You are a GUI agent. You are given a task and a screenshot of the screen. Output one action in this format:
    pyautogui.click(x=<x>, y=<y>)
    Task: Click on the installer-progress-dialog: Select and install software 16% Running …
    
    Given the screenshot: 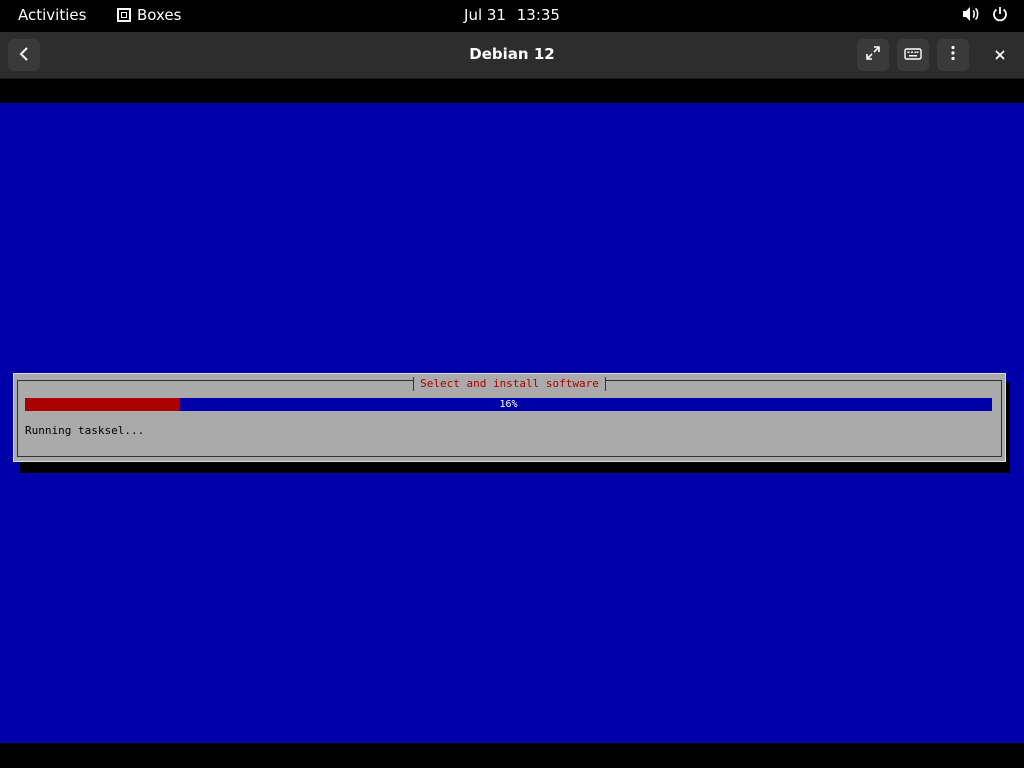 What is the action you would take?
    pyautogui.click(x=509, y=417)
    